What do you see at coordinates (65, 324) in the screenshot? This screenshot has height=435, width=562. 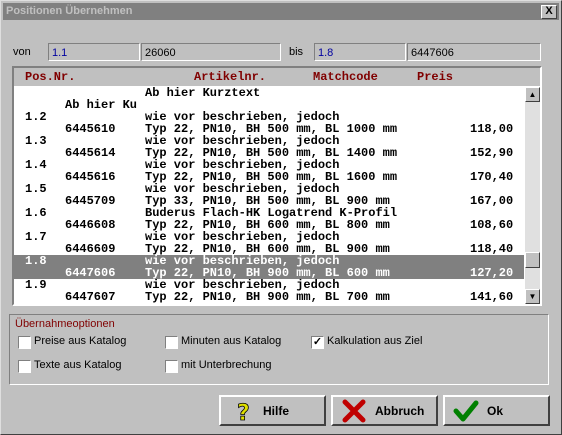 I see `options-title: Übernahmeoptionen` at bounding box center [65, 324].